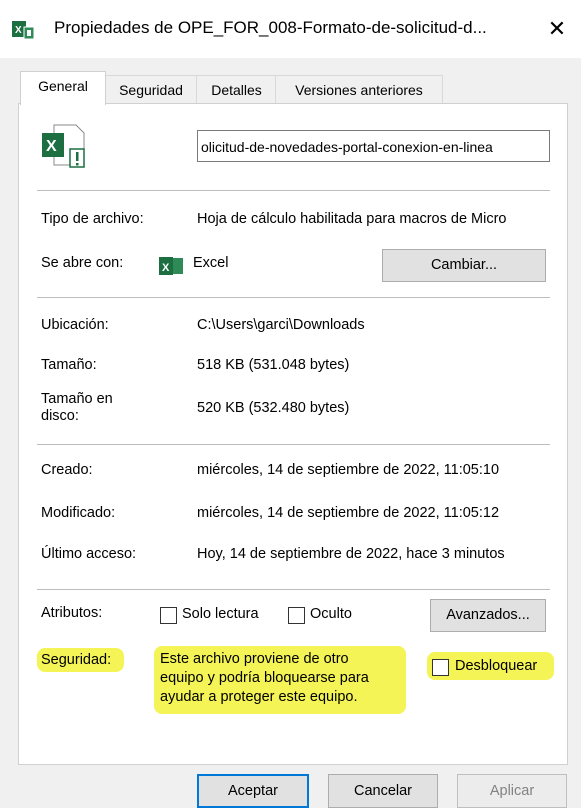 Image resolution: width=581 pixels, height=808 pixels. Describe the element at coordinates (63, 146) in the screenshot. I see `excel-file-icon: X` at that location.